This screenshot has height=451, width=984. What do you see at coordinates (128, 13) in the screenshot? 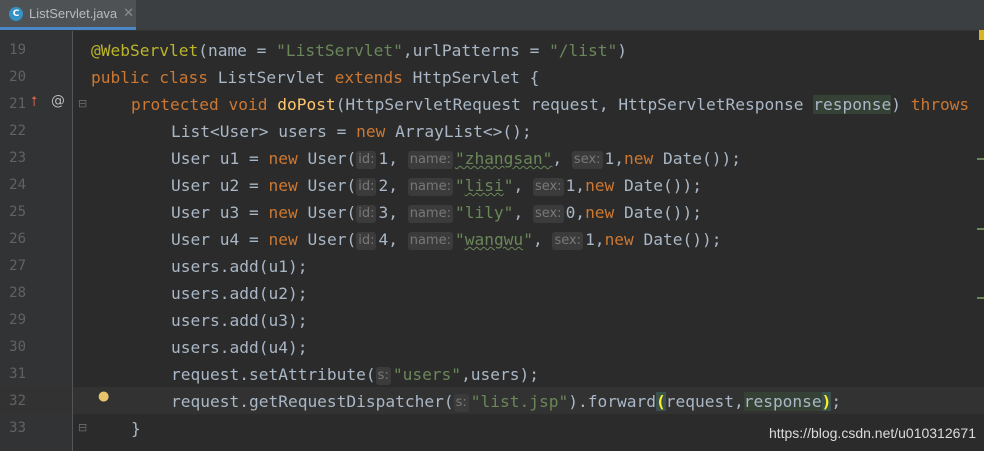
I see `close-icon: ✕` at bounding box center [128, 13].